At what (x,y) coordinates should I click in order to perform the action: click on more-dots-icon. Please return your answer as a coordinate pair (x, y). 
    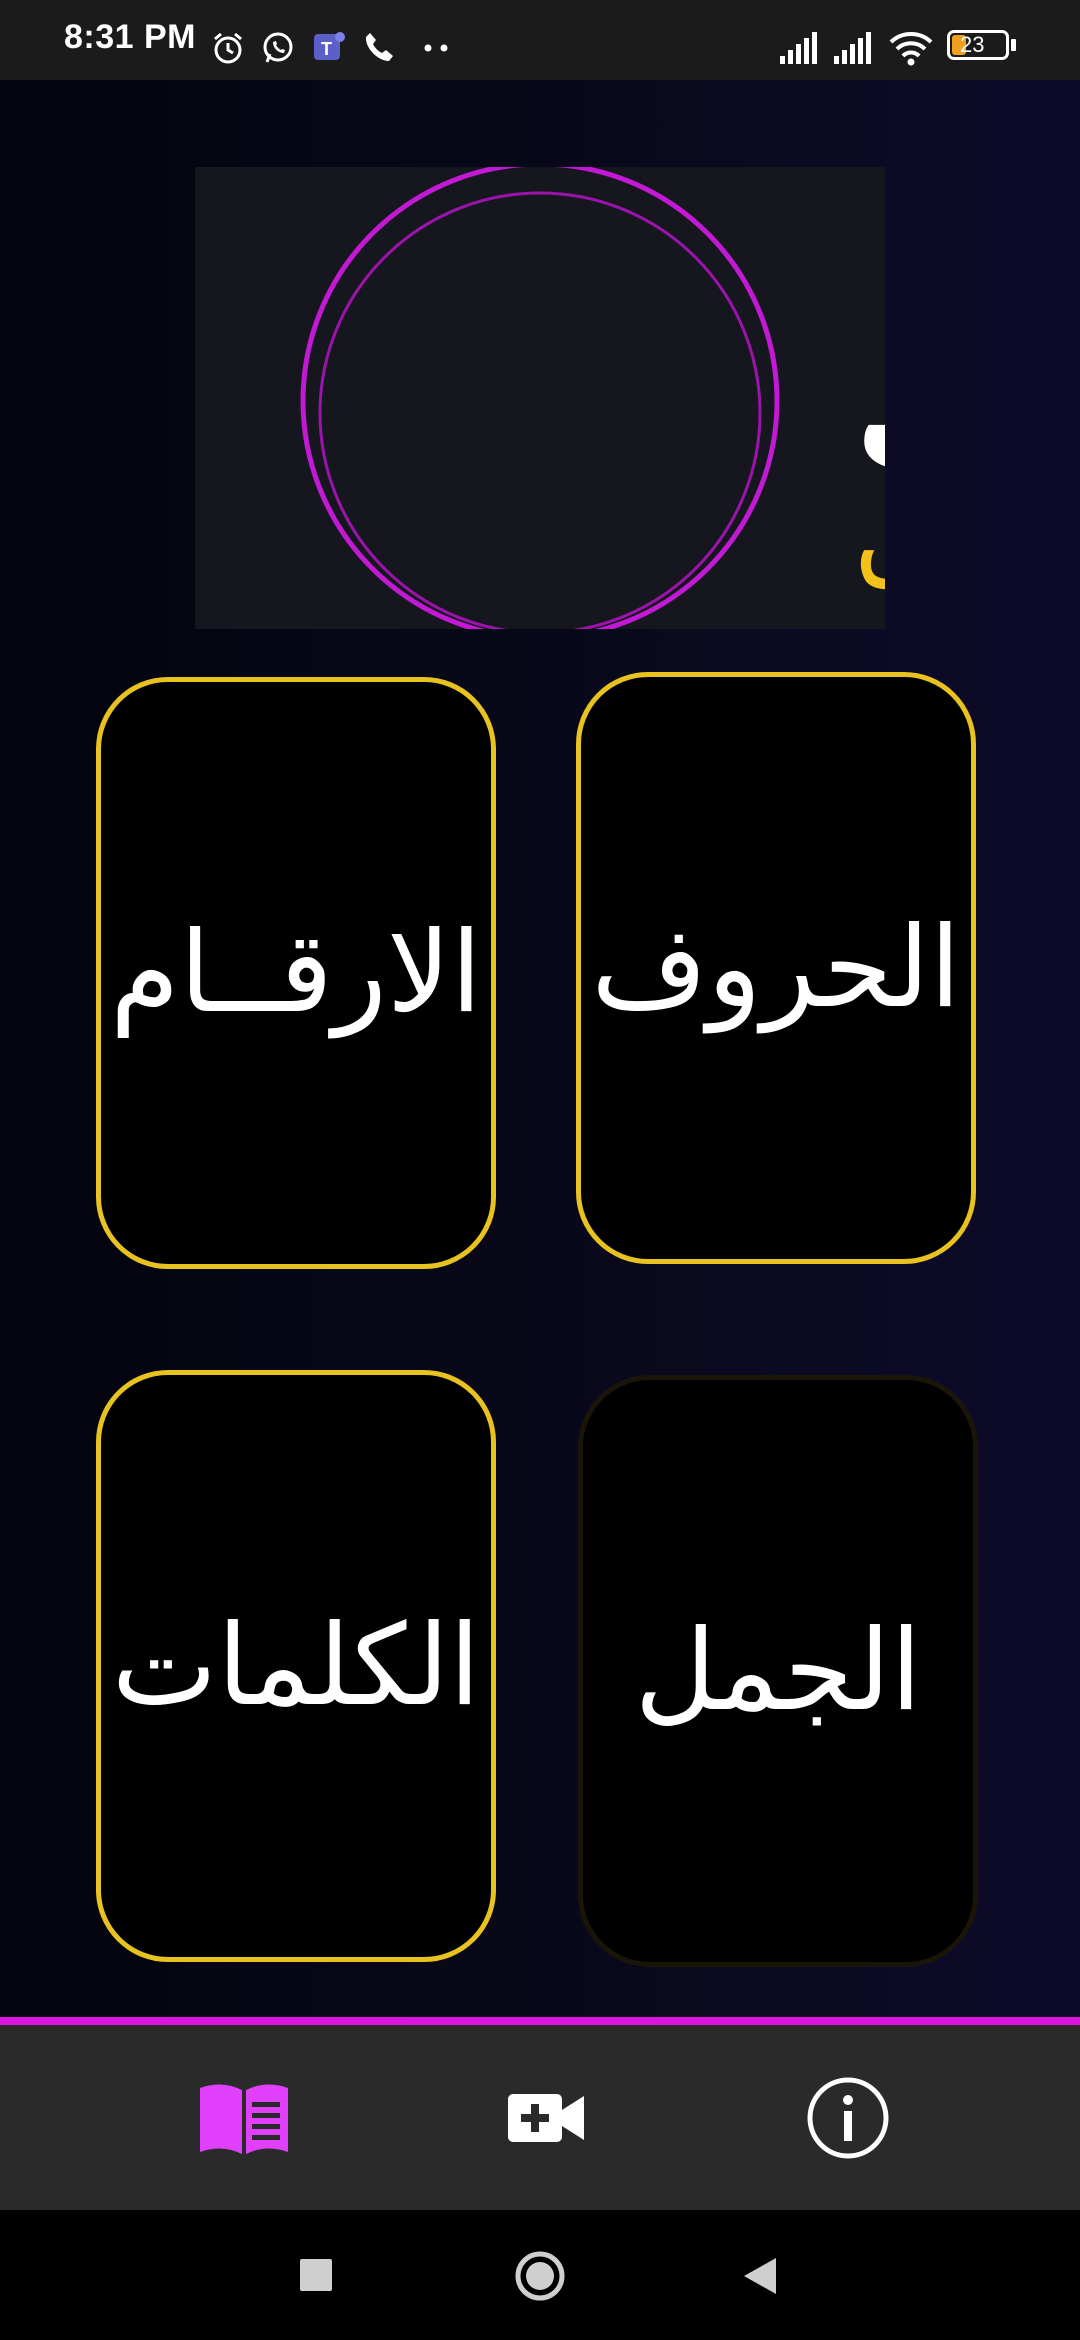
    Looking at the image, I should click on (436, 48).